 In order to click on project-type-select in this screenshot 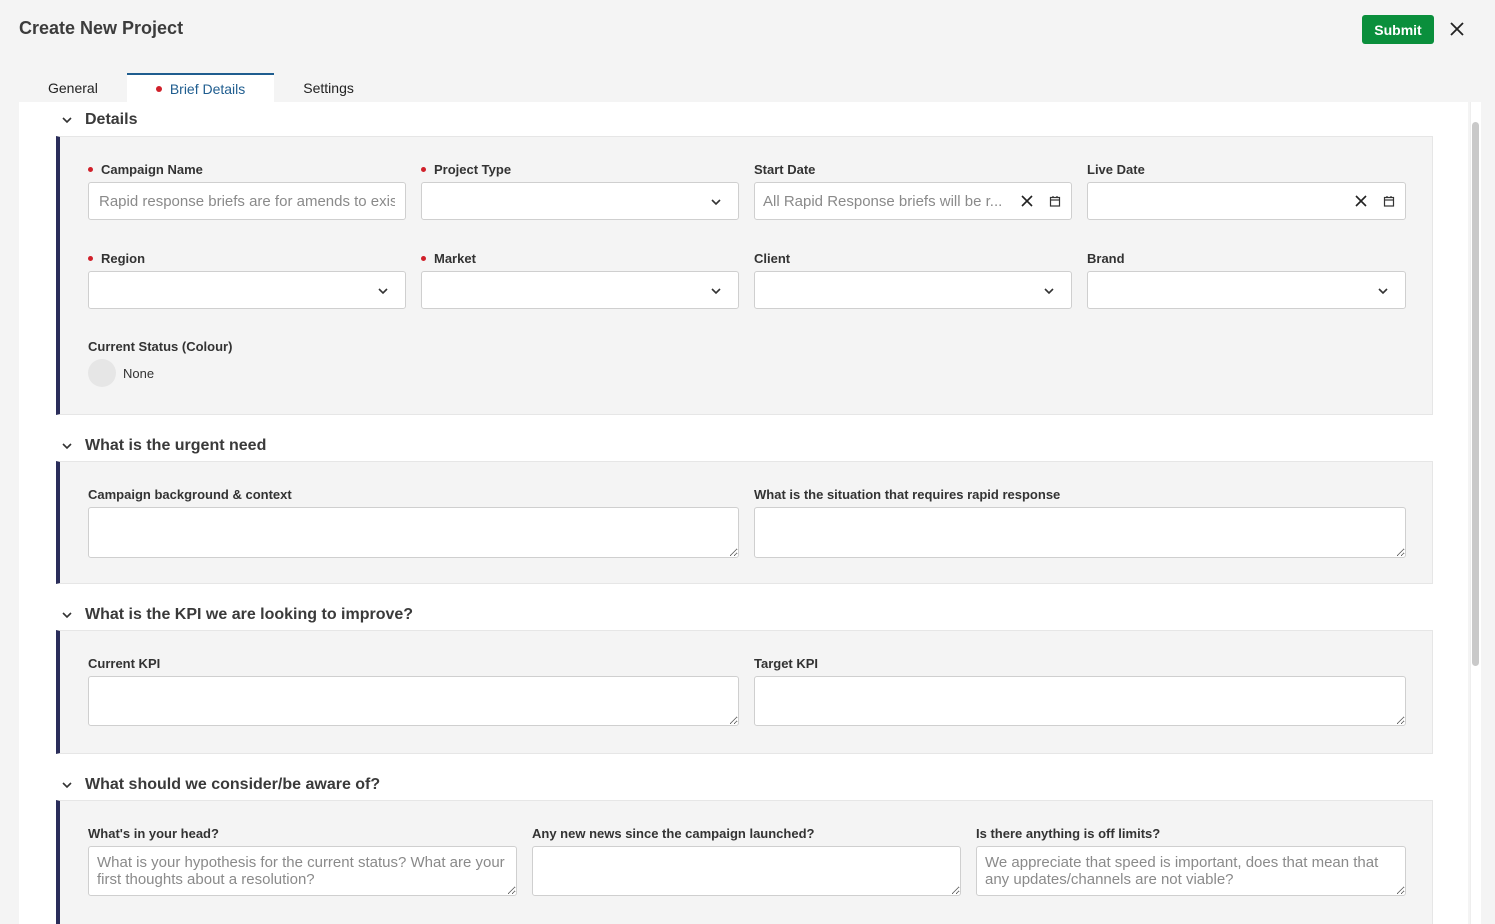, I will do `click(580, 201)`.